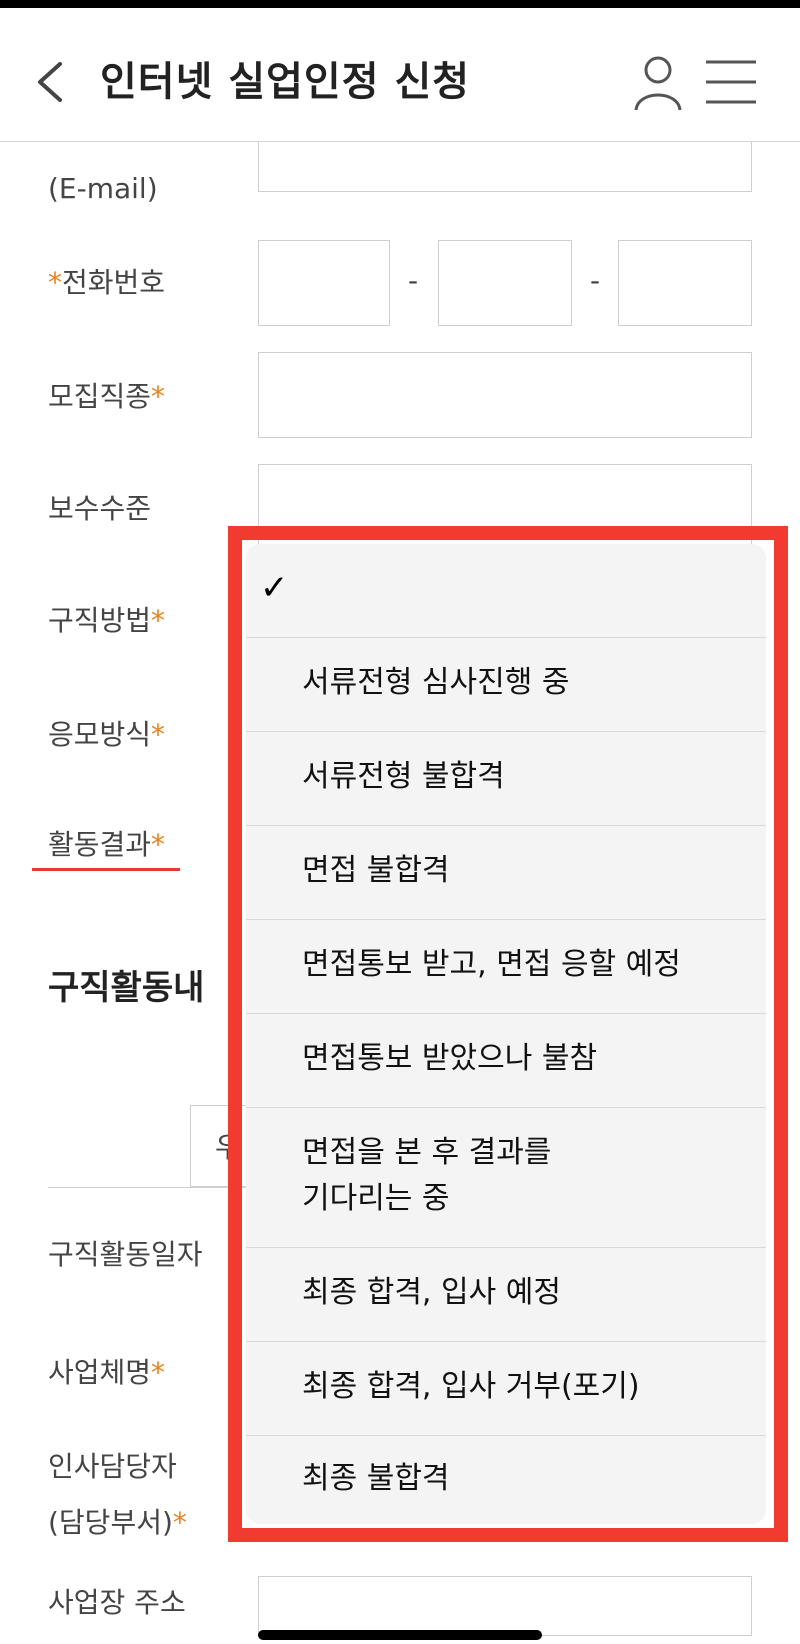 The image size is (800, 1644). I want to click on address-input, so click(505, 1606).